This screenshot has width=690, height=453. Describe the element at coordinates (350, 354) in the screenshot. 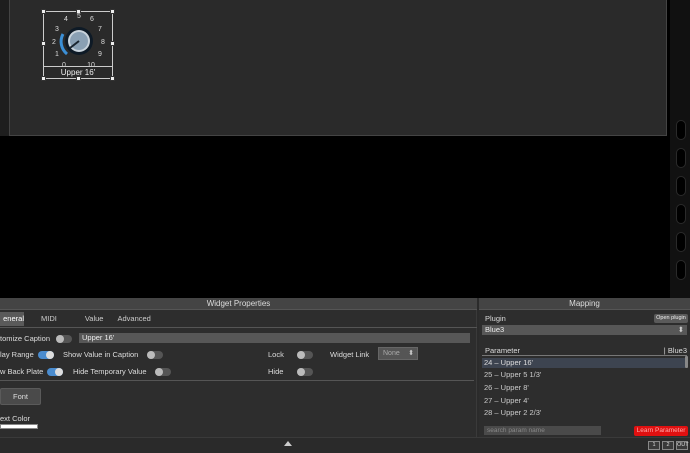

I see `widget-link-label: Widget Link` at that location.